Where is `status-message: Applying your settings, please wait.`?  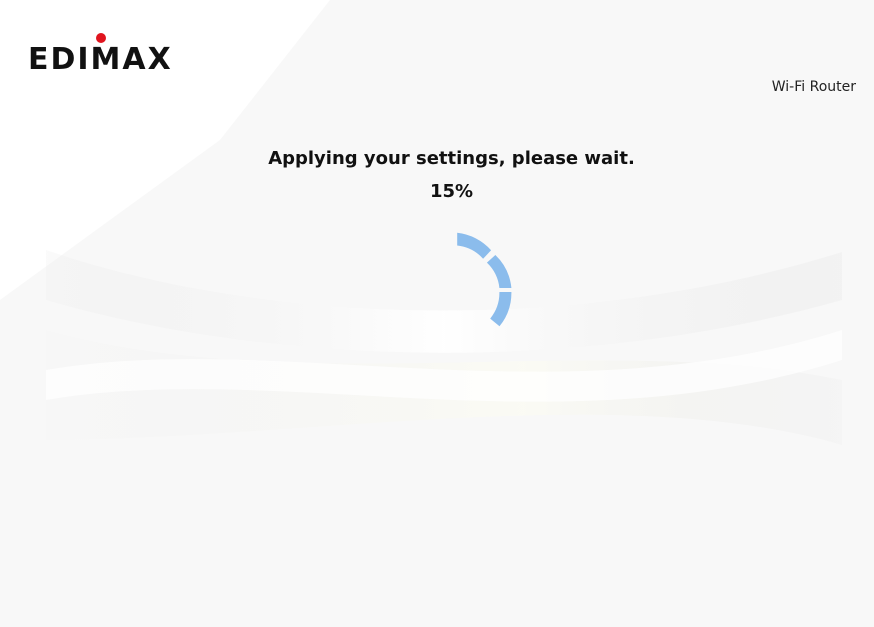
status-message: Applying your settings, please wait. is located at coordinates (451, 158).